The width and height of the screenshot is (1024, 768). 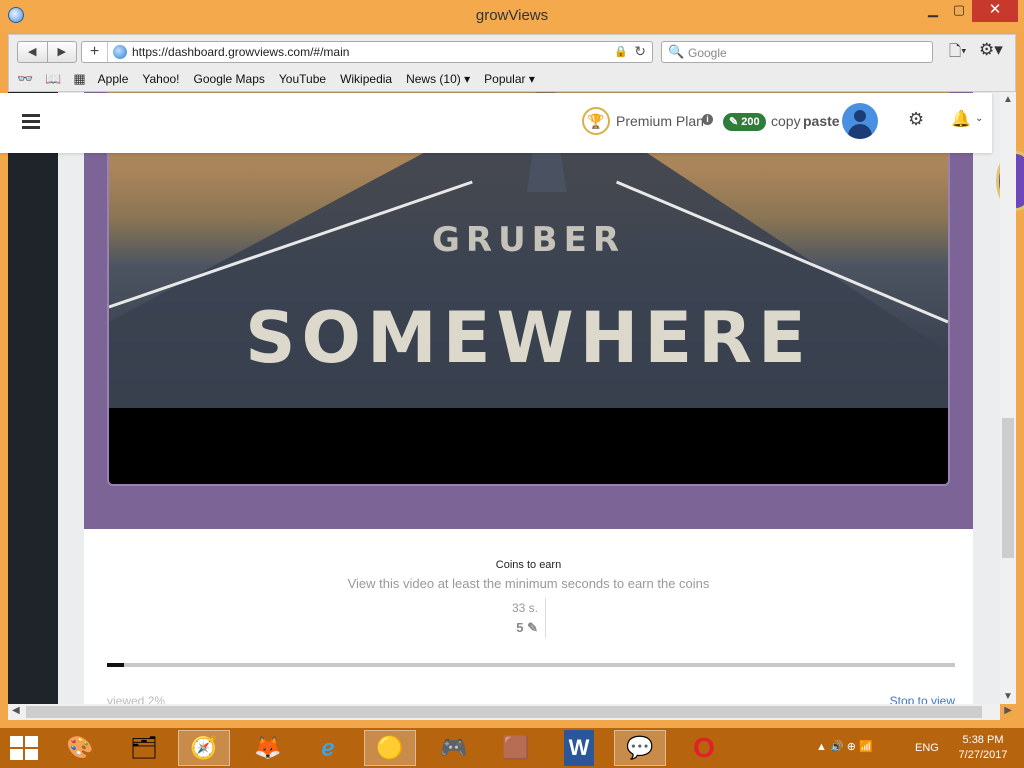 I want to click on scroll-thumb, so click(x=1008, y=488).